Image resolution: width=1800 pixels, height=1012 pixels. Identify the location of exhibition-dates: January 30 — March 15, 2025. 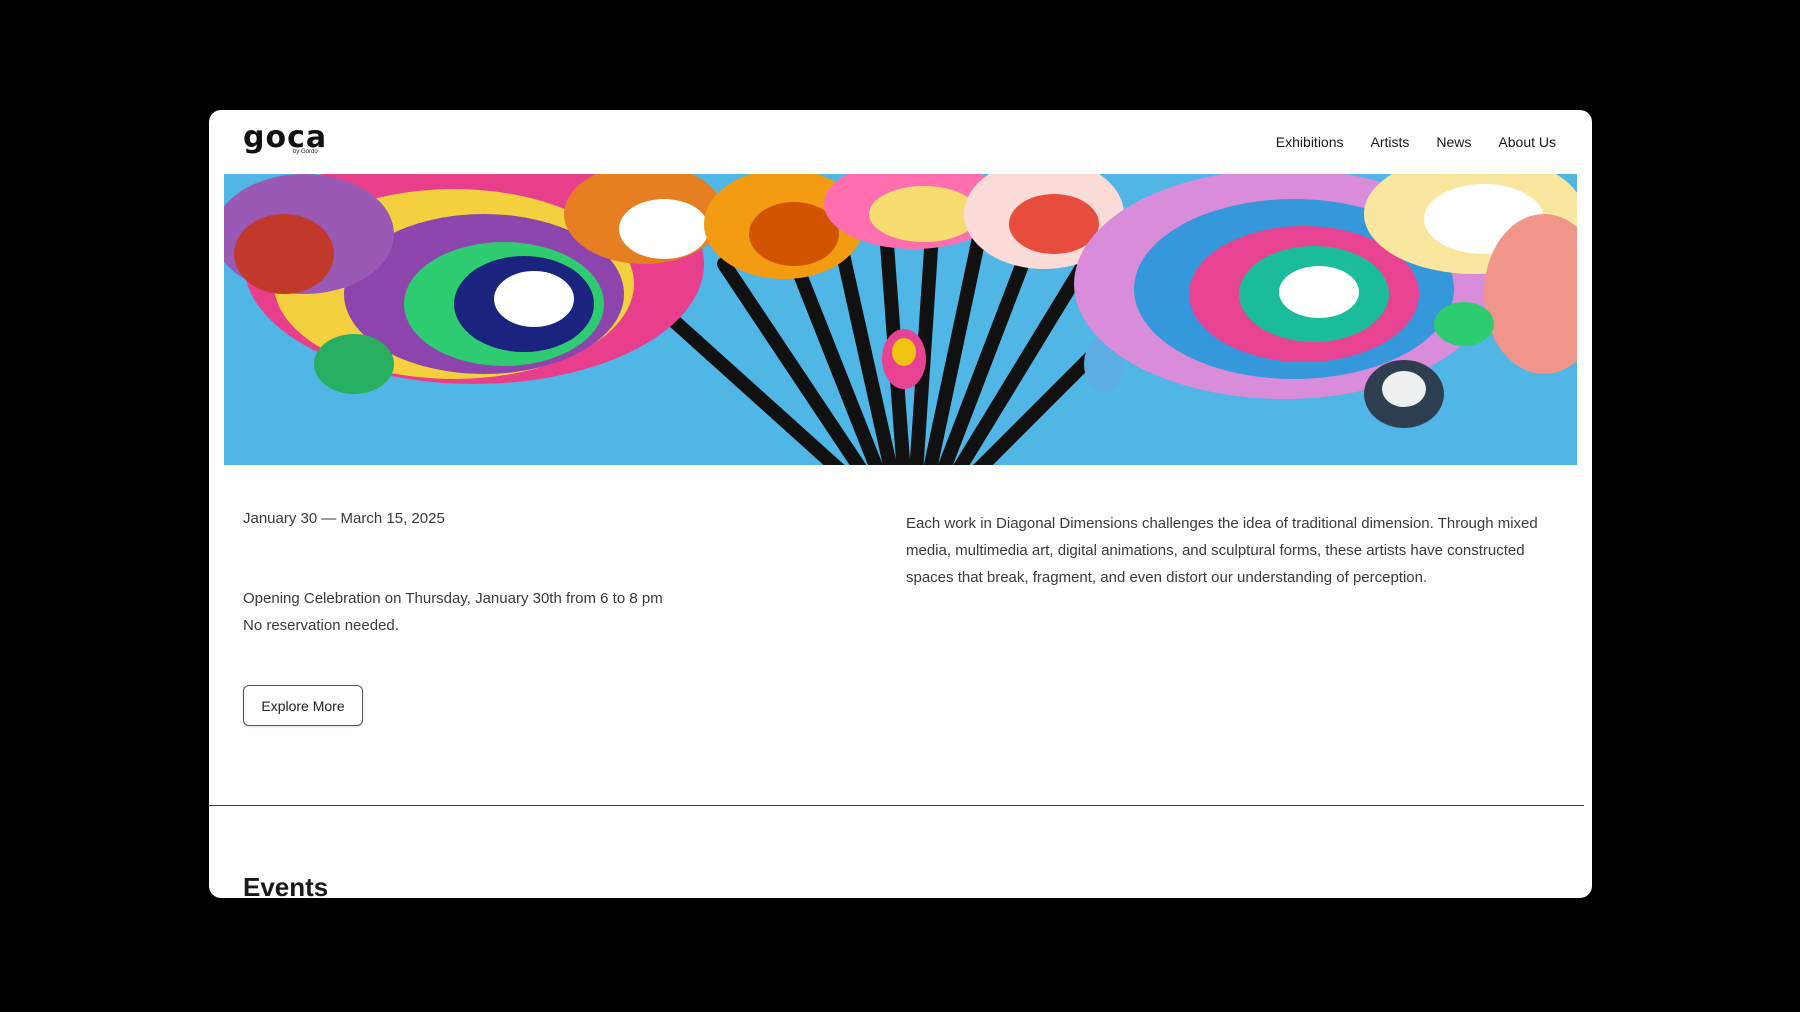
(344, 518).